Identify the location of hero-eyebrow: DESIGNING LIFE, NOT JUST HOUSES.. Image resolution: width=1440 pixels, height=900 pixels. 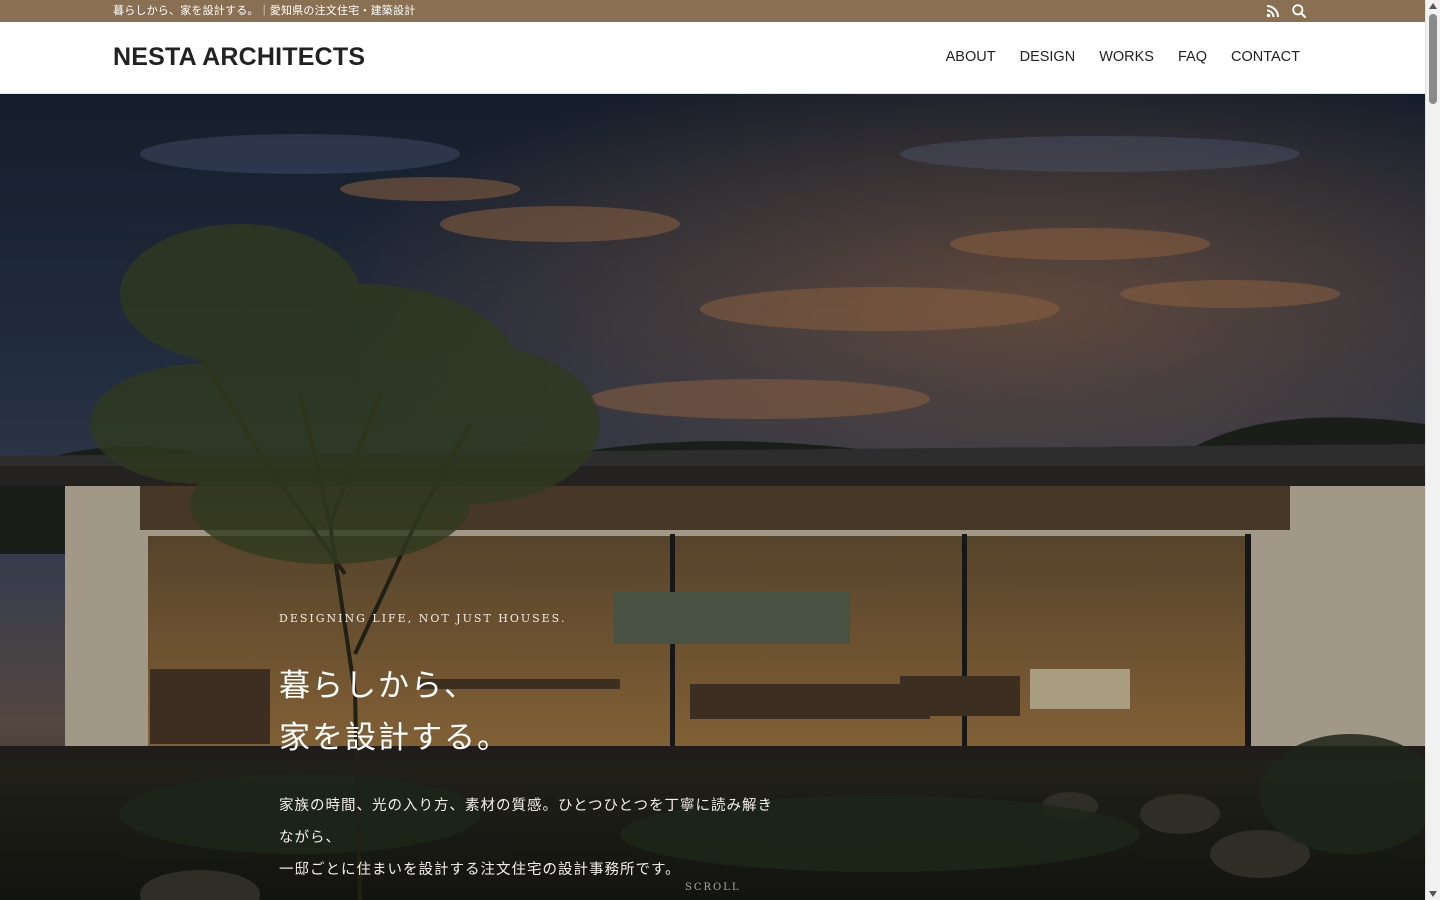
(423, 618).